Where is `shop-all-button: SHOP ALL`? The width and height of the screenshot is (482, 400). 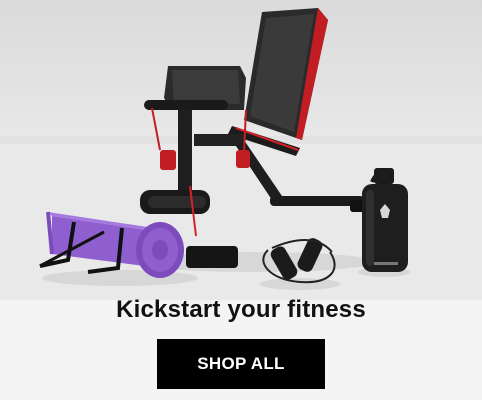
shop-all-button: SHOP ALL is located at coordinates (241, 364).